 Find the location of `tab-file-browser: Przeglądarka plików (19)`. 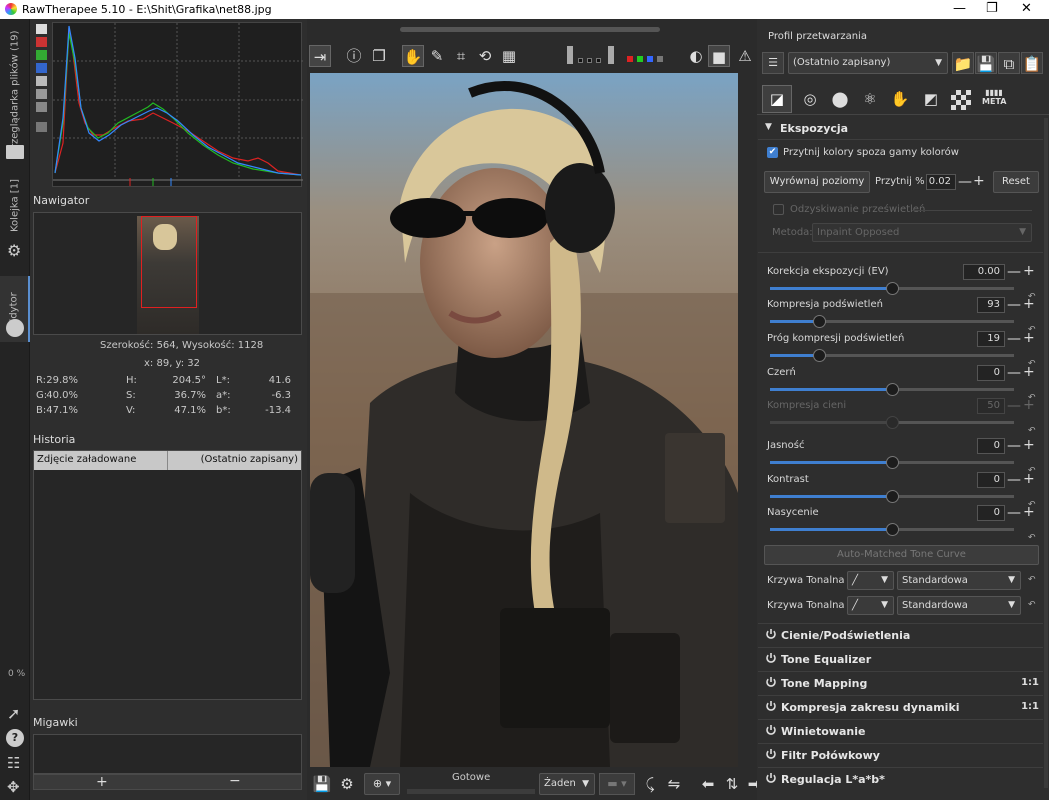

tab-file-browser: Przeglądarka plików (19) is located at coordinates (15, 92).